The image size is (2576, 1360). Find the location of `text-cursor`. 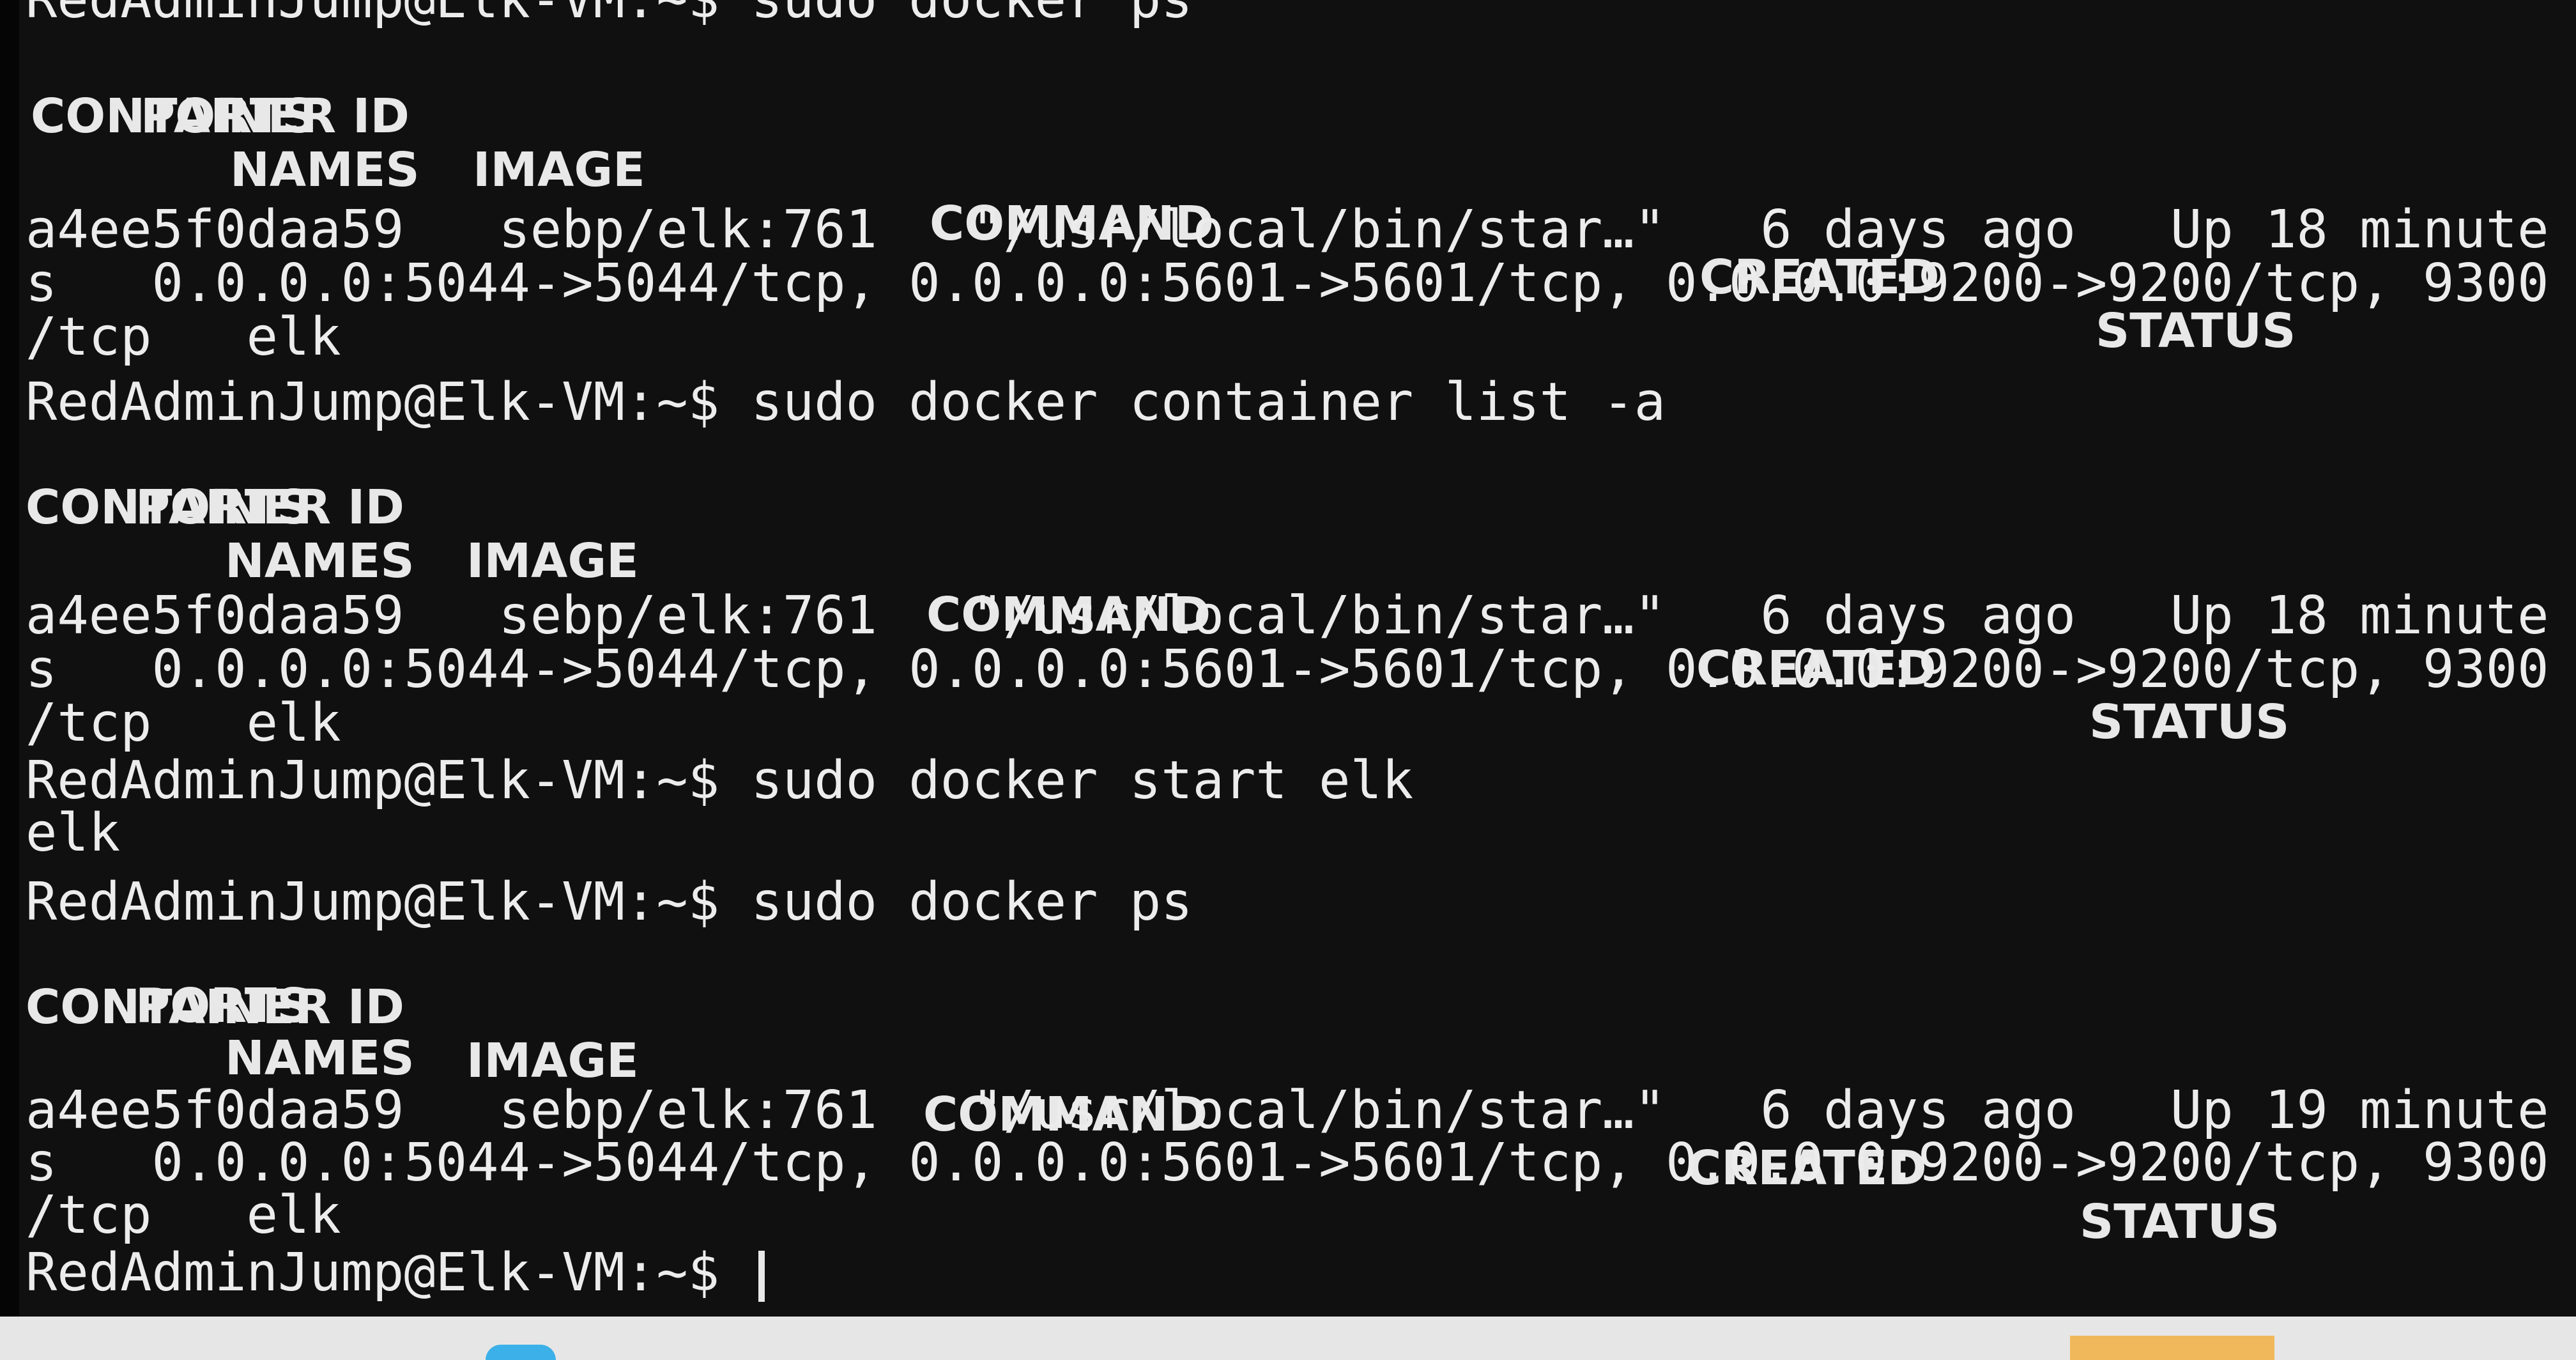

text-cursor is located at coordinates (761, 1276).